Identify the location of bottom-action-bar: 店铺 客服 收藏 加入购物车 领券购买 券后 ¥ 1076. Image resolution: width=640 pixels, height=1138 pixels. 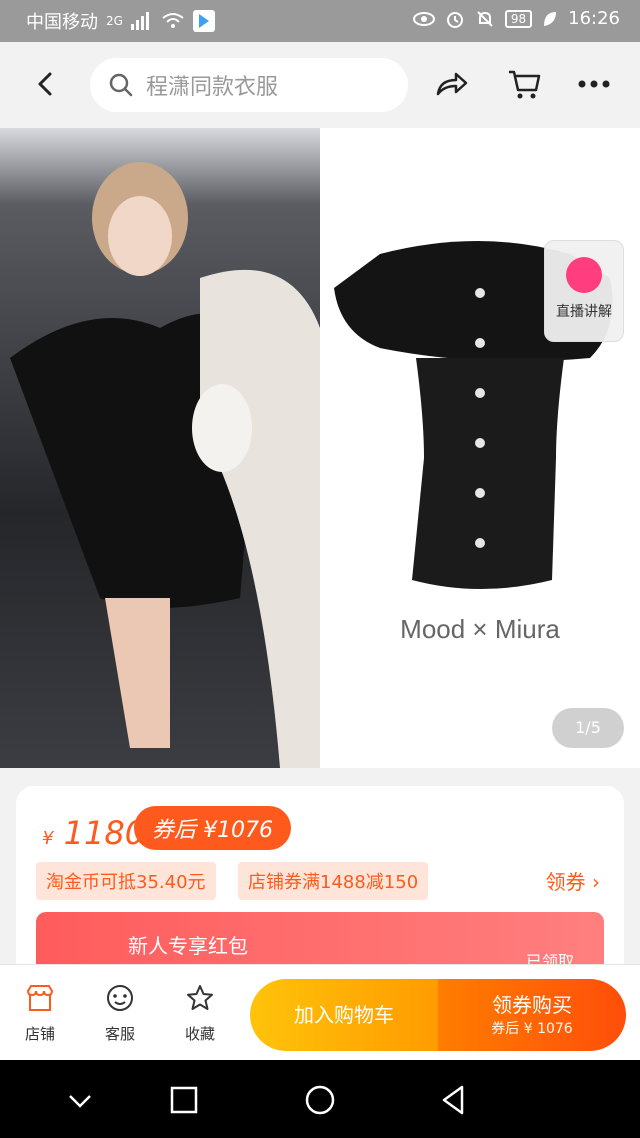
(320, 1012).